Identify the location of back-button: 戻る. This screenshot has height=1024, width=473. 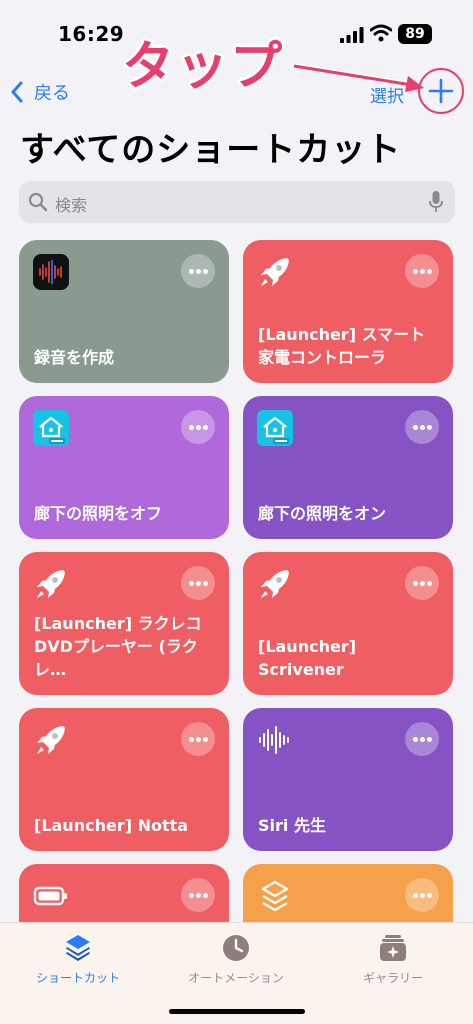
(40, 92).